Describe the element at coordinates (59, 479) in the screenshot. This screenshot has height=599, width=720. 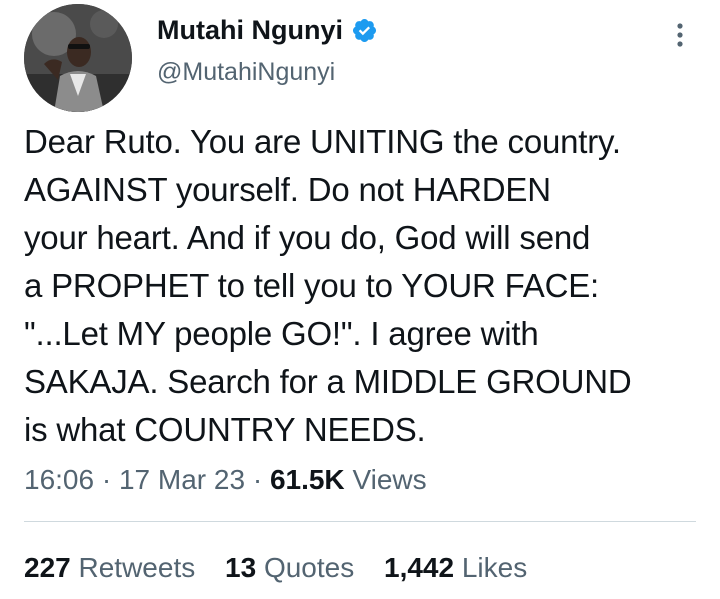
I see `tweet-time: 16:06` at that location.